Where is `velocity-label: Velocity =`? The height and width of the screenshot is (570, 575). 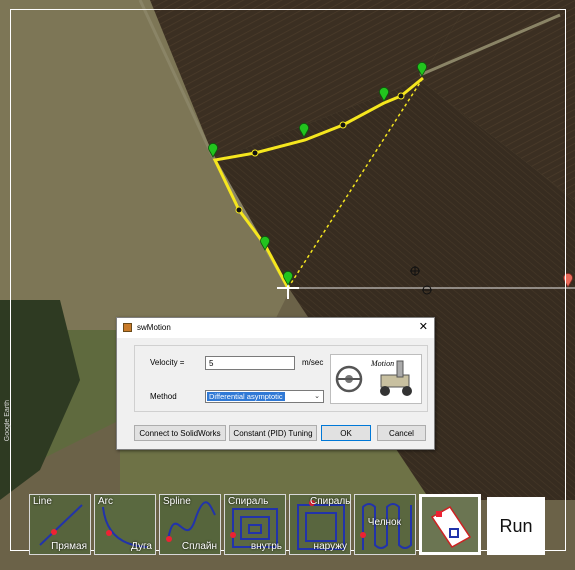
velocity-label: Velocity = is located at coordinates (167, 362).